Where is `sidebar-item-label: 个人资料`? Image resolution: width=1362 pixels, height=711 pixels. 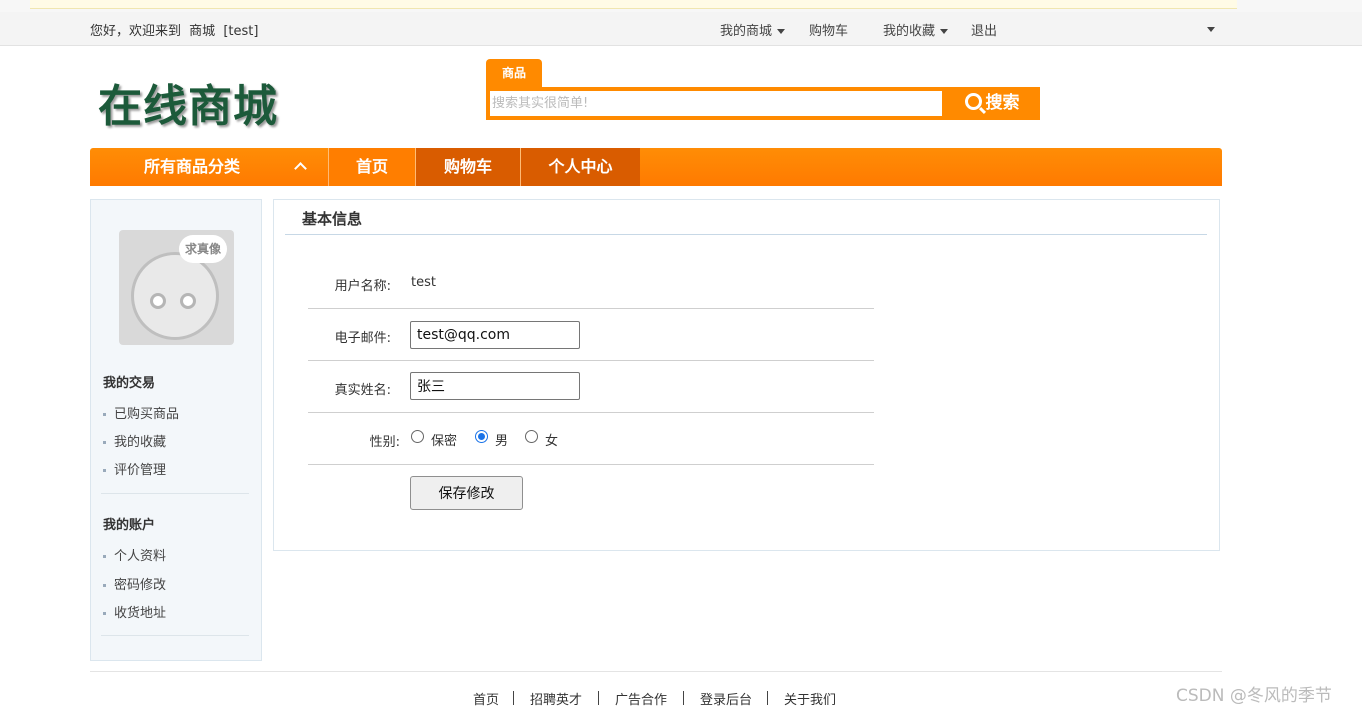 sidebar-item-label: 个人资料 is located at coordinates (140, 556).